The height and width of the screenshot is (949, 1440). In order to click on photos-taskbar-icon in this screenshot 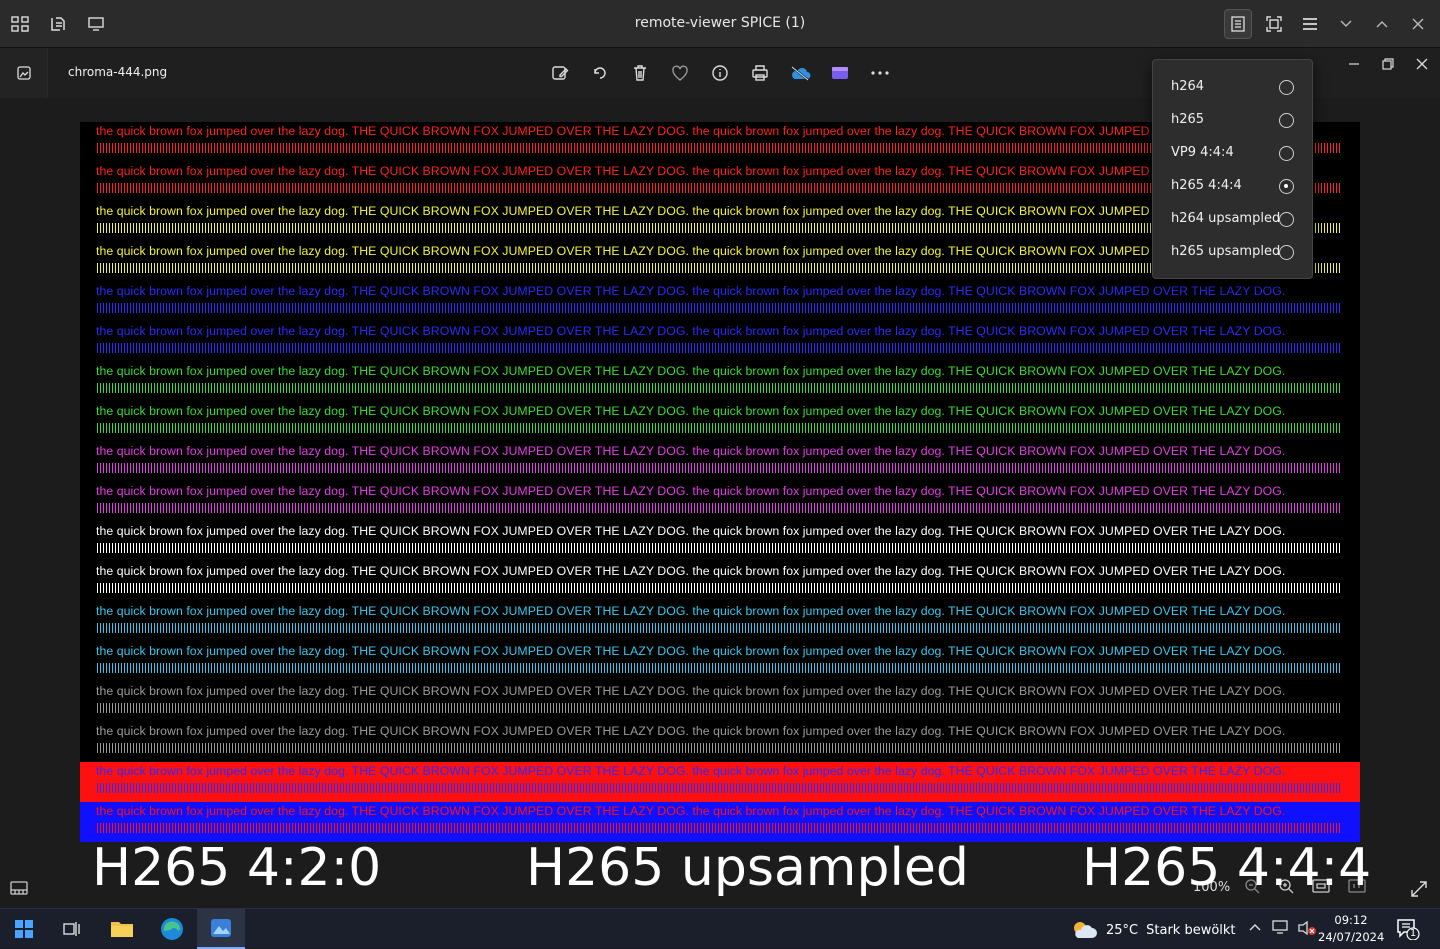, I will do `click(221, 929)`.